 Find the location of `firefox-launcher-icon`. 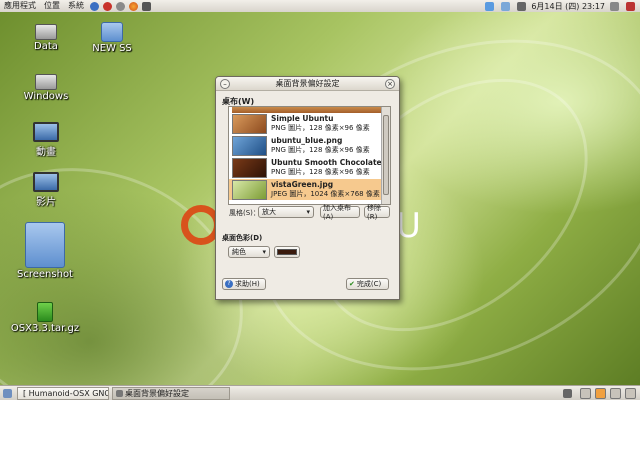

firefox-launcher-icon is located at coordinates (133, 6).